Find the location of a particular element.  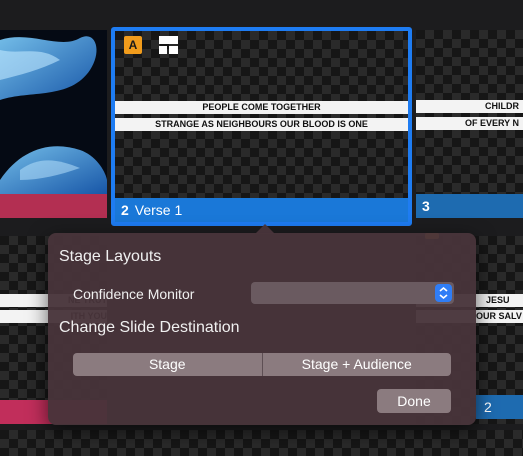

slide-footer: 2 is located at coordinates (499, 407).